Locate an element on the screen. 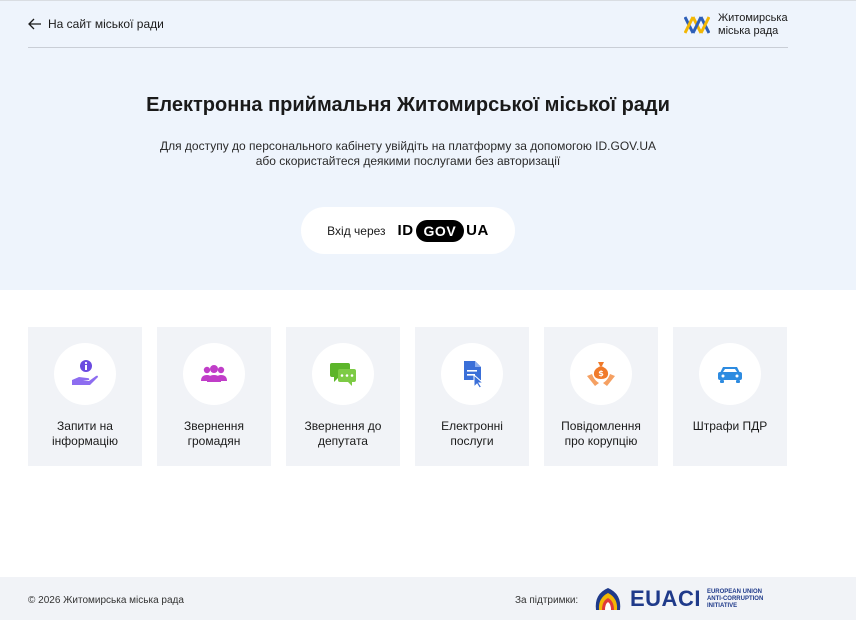 The width and height of the screenshot is (856, 620). login-label: Вхід через is located at coordinates (356, 230).